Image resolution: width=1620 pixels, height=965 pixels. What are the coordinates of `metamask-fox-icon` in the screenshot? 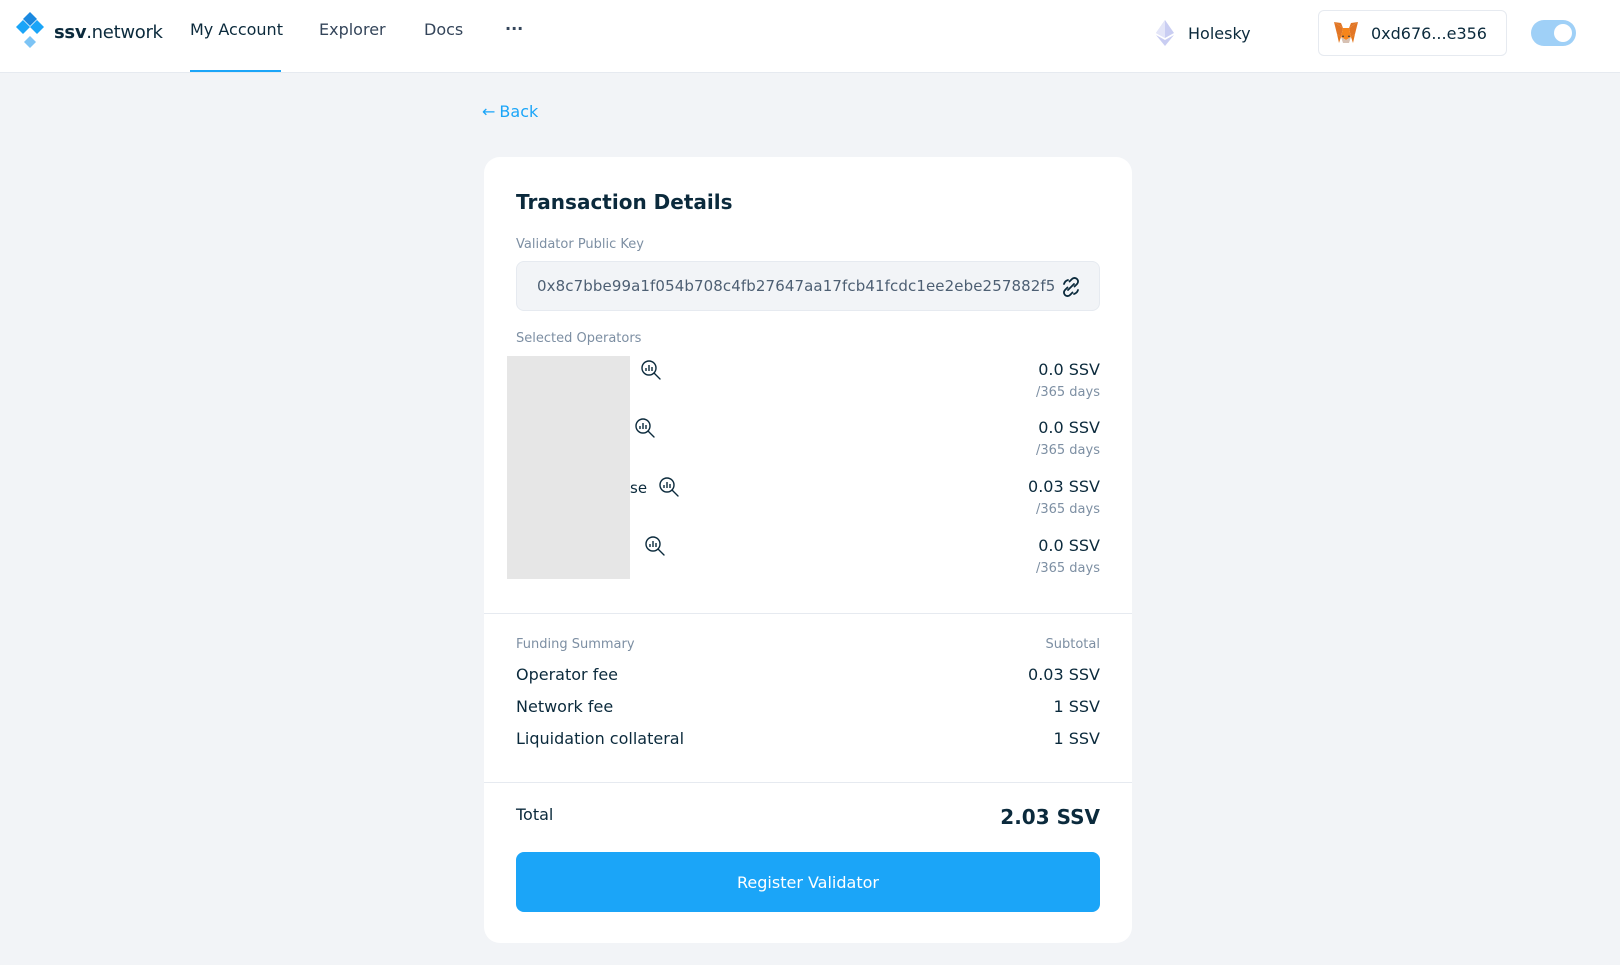 It's located at (1346, 32).